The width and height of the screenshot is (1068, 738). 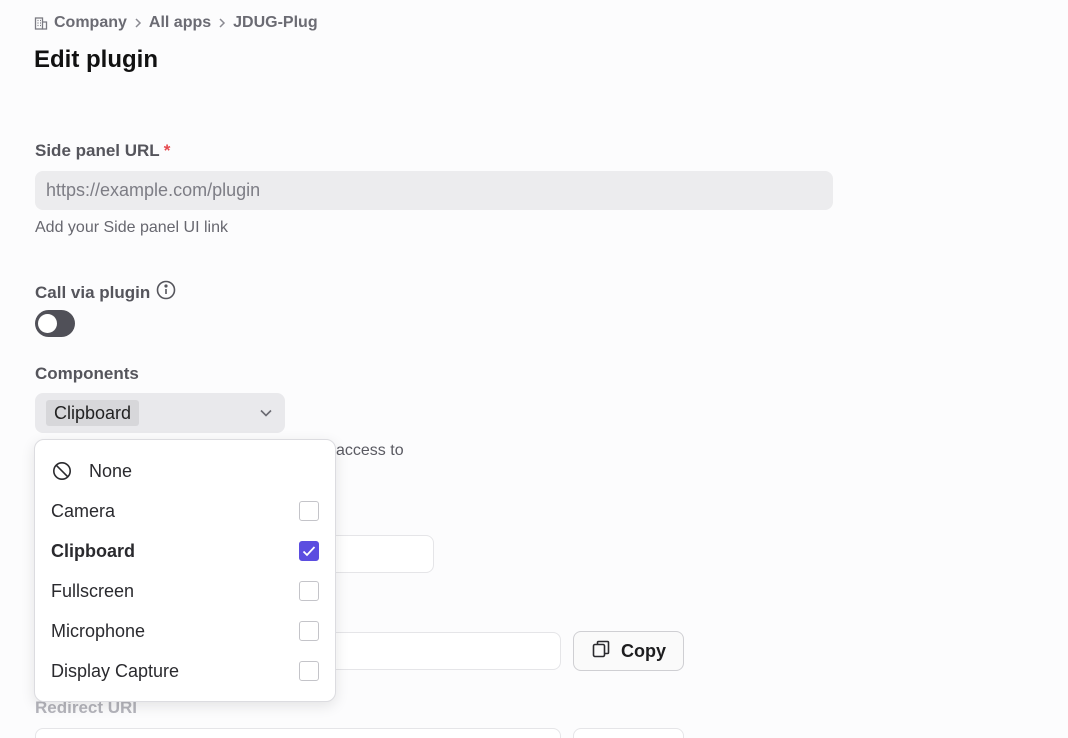 I want to click on components-helper-text: access to, so click(x=370, y=450).